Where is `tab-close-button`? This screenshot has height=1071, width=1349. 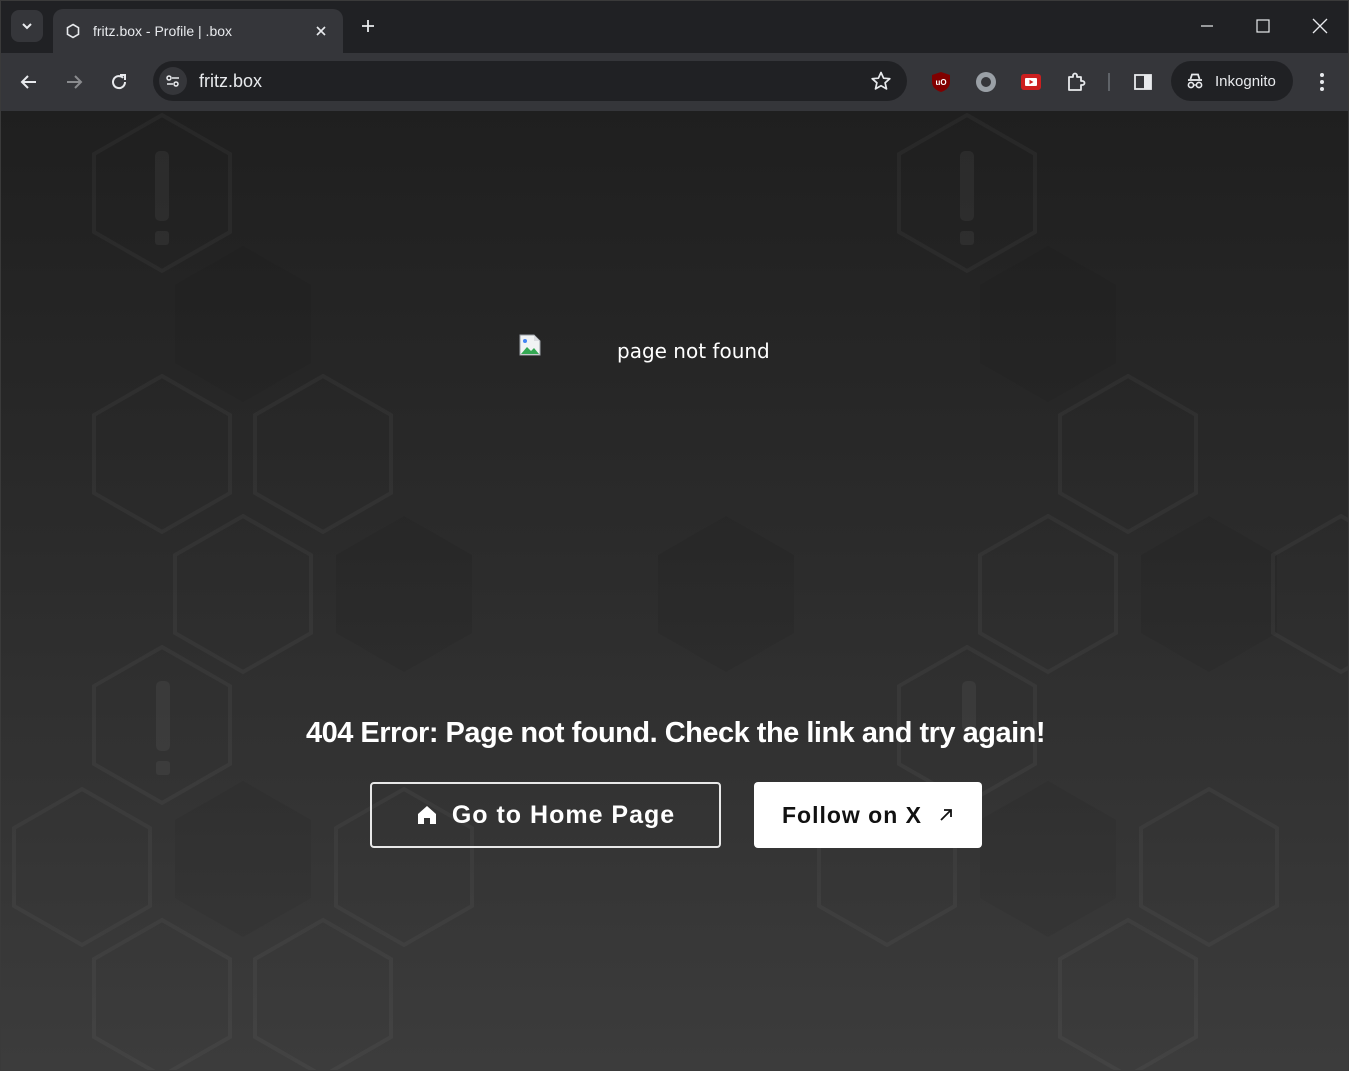 tab-close-button is located at coordinates (321, 31).